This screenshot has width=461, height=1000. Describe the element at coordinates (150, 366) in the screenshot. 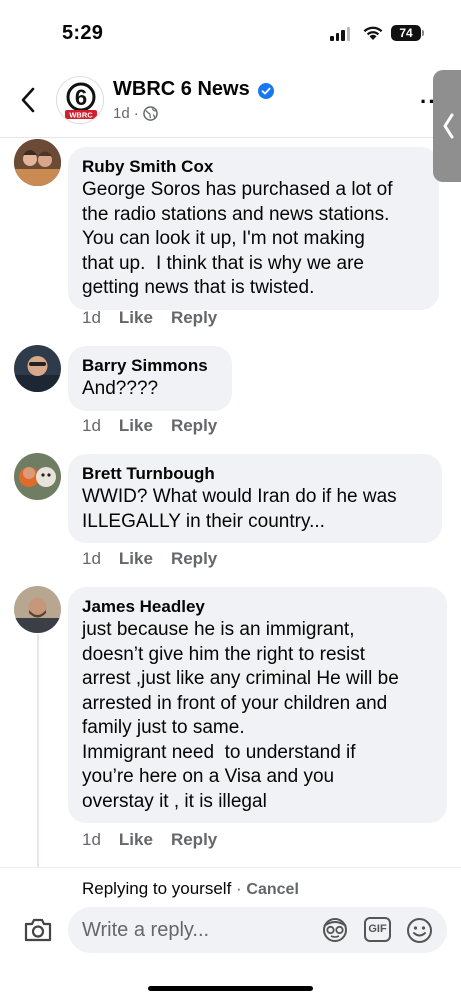

I see `comment-author: Barry Simmons` at that location.